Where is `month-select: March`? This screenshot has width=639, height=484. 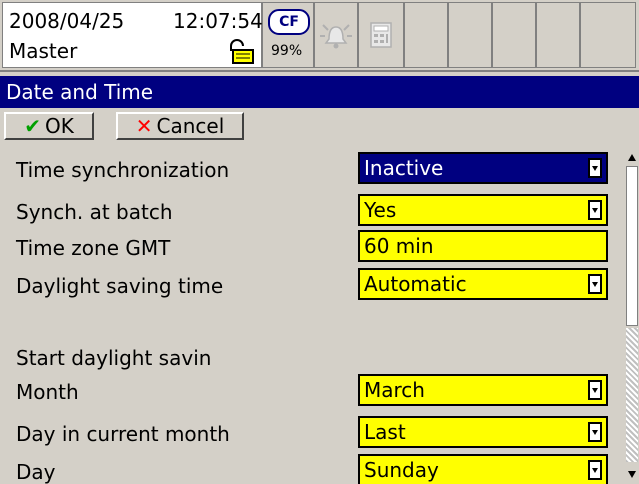 month-select: March is located at coordinates (483, 390).